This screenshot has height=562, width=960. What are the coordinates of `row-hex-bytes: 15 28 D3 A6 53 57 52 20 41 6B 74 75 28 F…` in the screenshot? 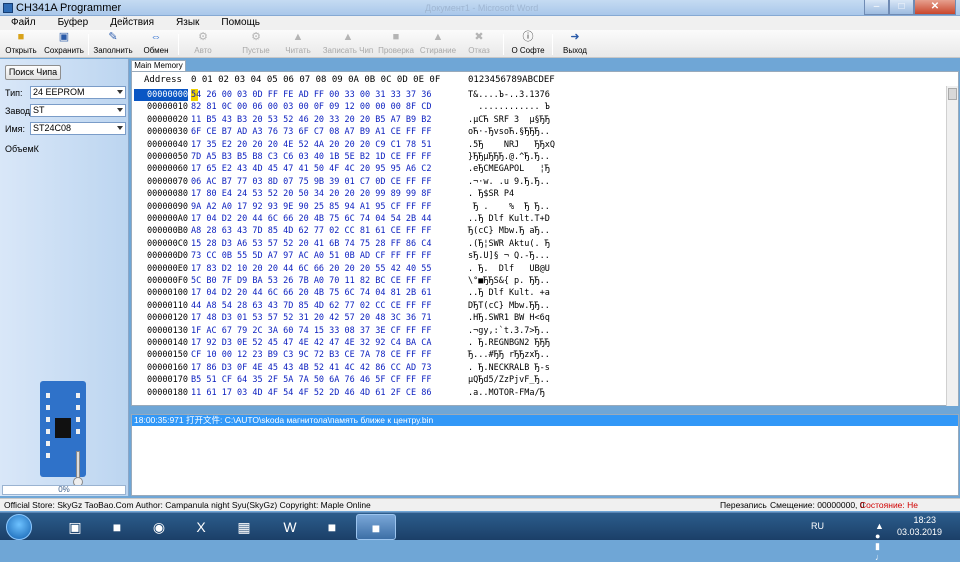 It's located at (311, 244).